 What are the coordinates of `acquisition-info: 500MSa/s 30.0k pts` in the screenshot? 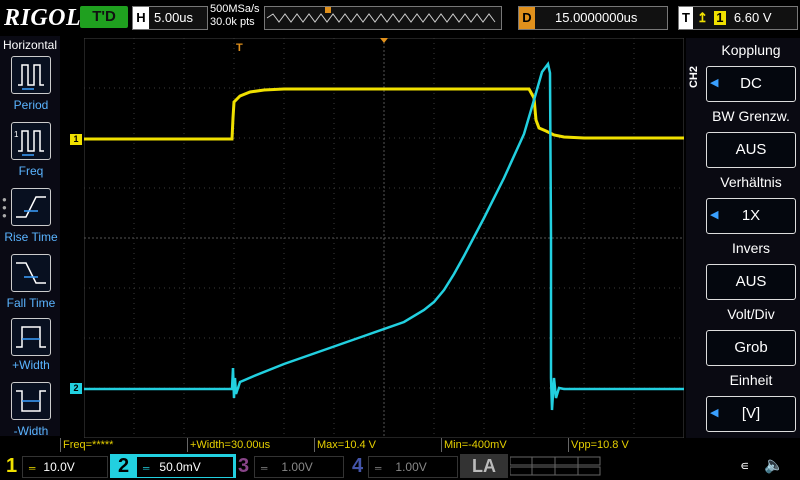 It's located at (235, 16).